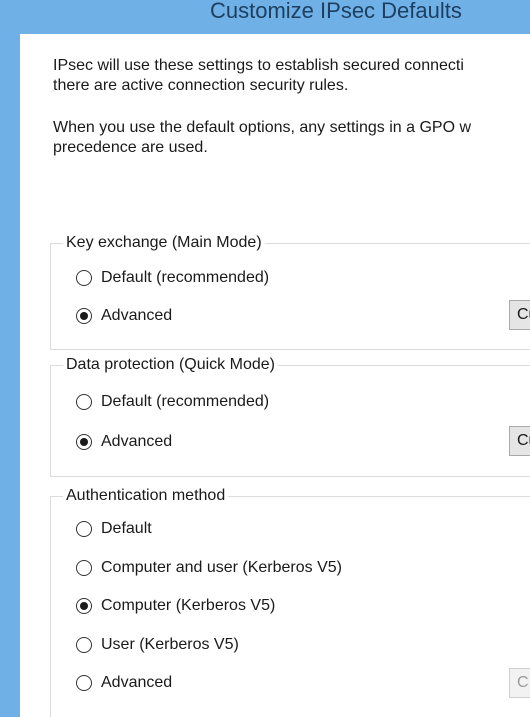 The height and width of the screenshot is (717, 530). Describe the element at coordinates (84, 568) in the screenshot. I see `auth-computer-and-user-radio` at that location.